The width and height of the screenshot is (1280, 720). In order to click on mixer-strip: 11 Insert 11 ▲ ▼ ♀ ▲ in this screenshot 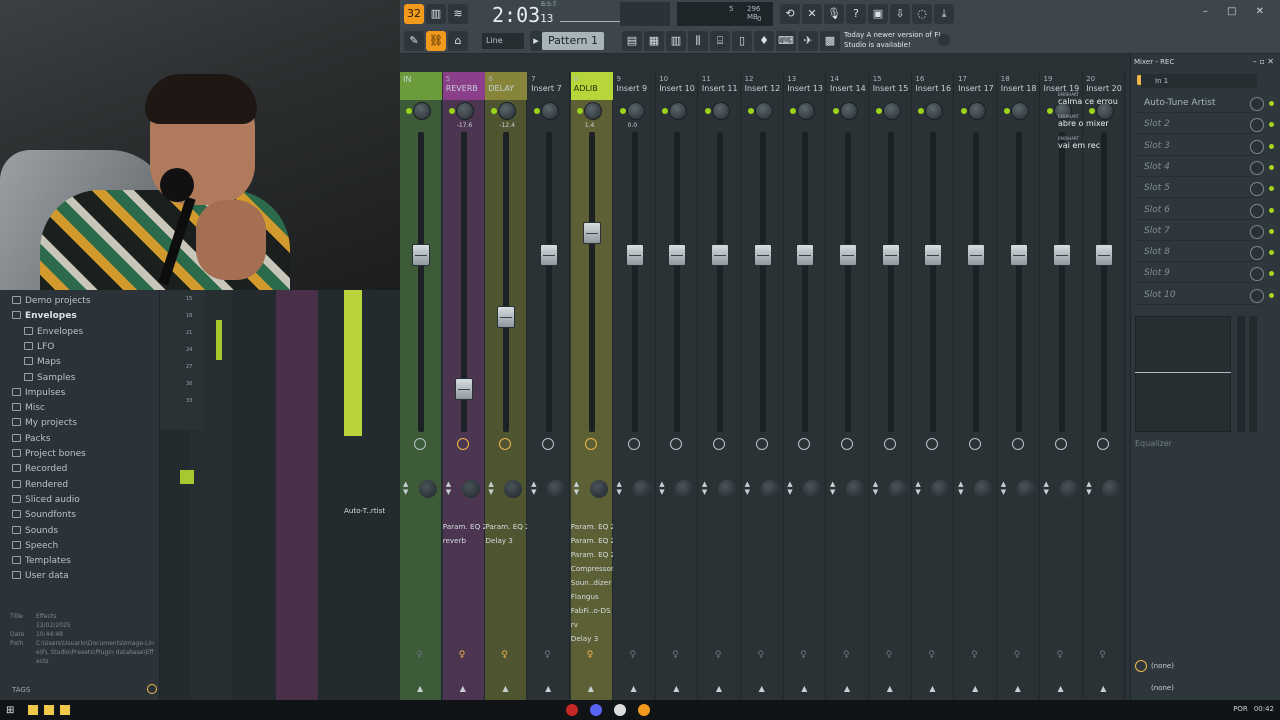, I will do `click(720, 386)`.